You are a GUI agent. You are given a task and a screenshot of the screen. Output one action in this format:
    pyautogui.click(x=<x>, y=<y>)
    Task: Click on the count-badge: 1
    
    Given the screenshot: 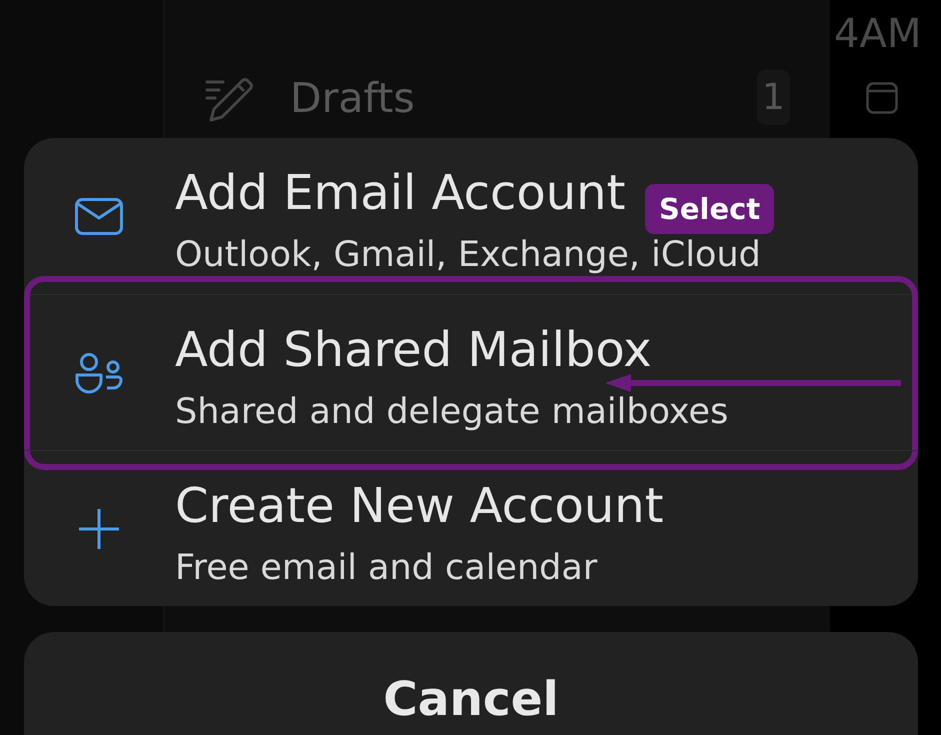 What is the action you would take?
    pyautogui.click(x=773, y=97)
    